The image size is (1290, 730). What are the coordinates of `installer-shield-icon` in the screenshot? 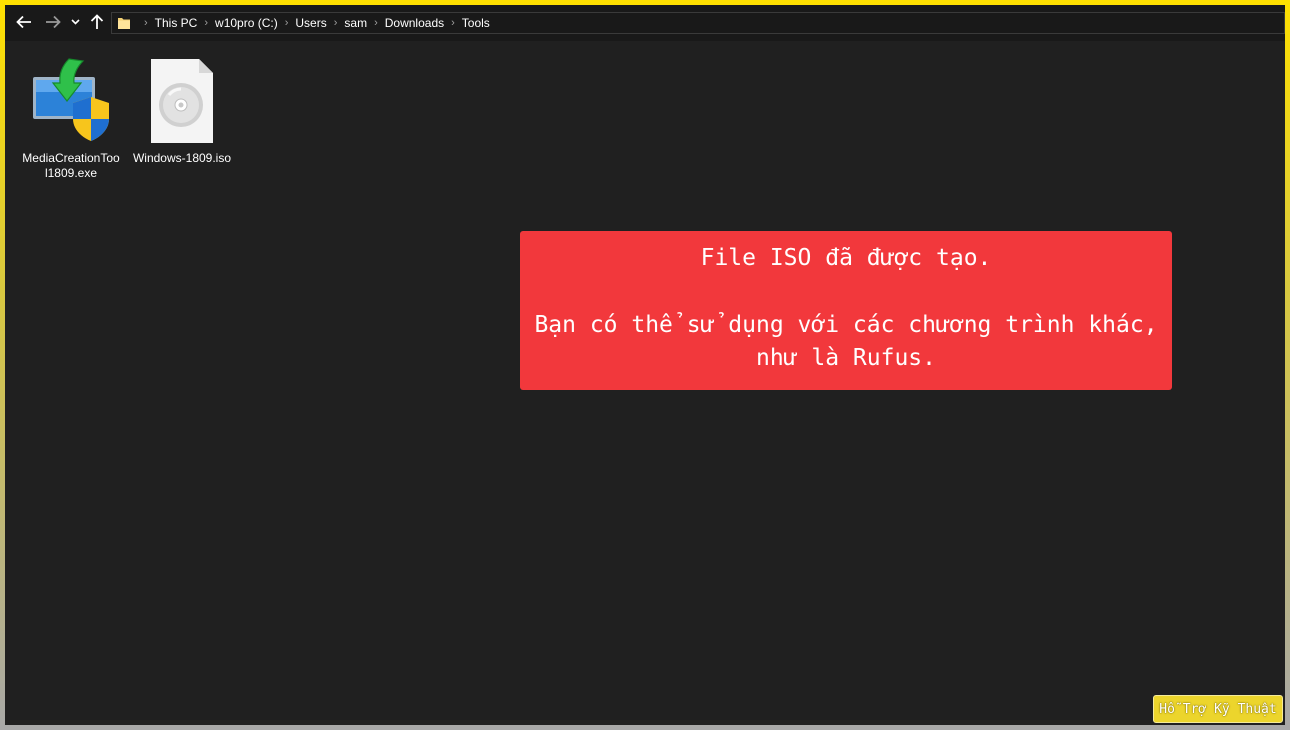 It's located at (71, 99).